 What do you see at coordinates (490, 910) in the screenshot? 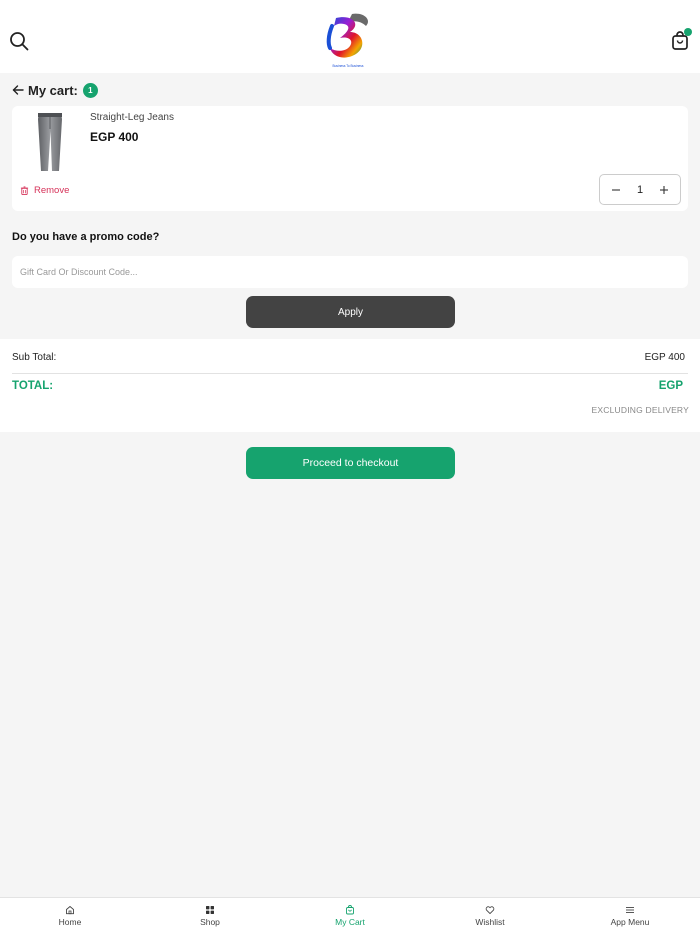
I see `heart-icon` at bounding box center [490, 910].